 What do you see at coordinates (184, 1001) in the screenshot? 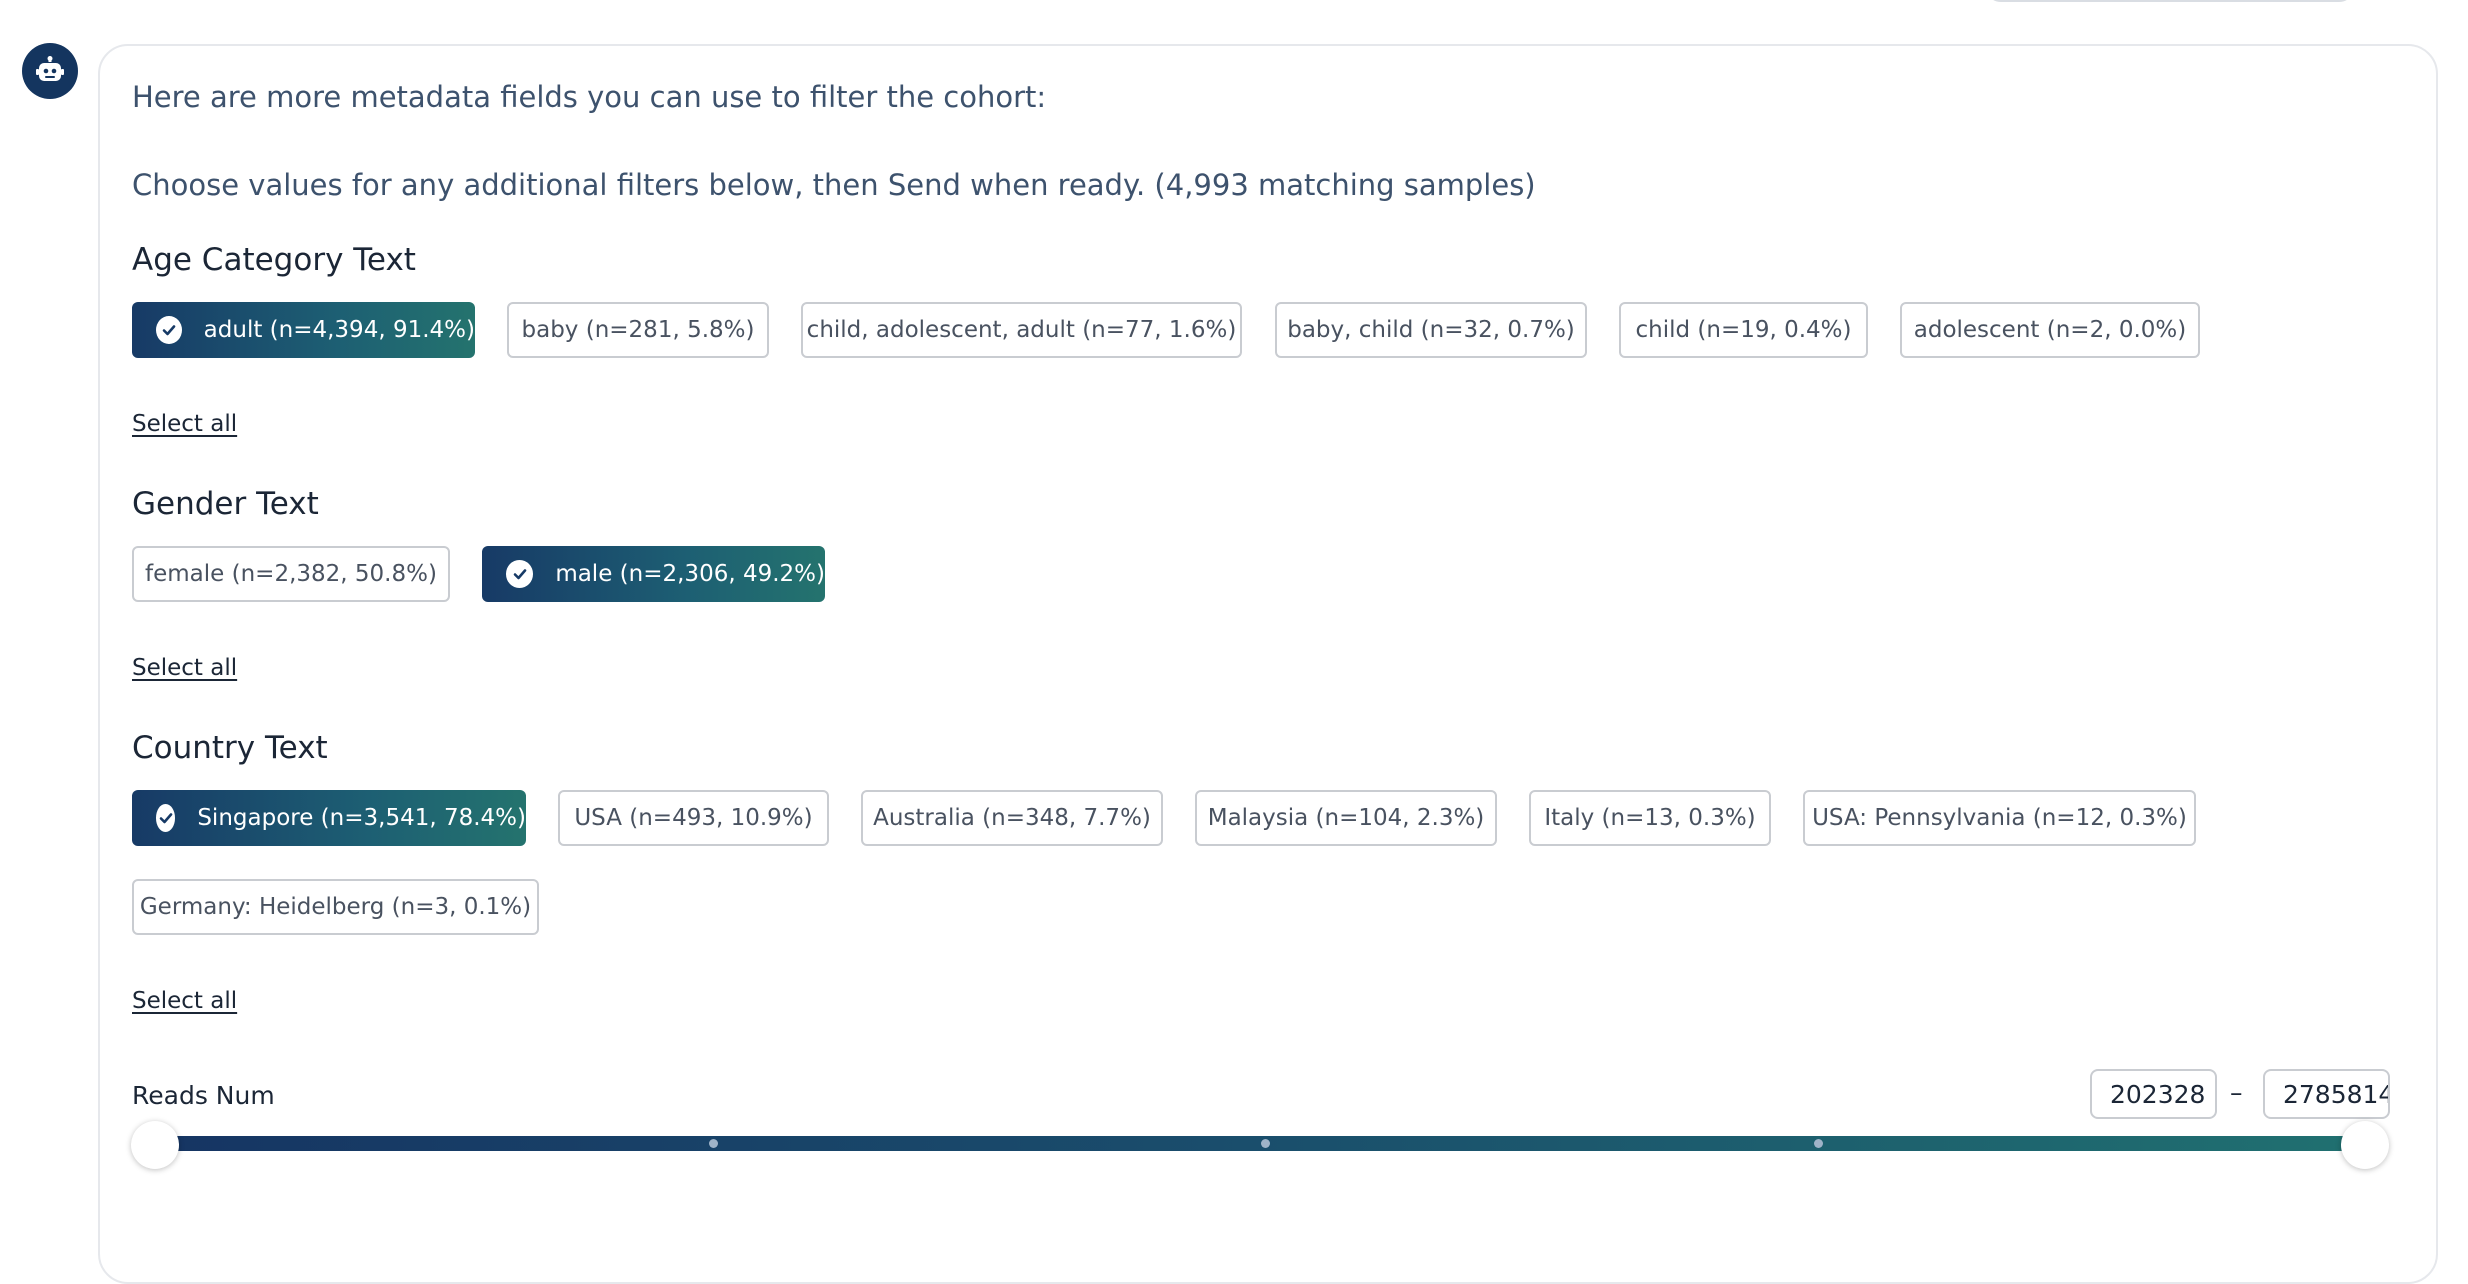
I see `country-select-all-link: Select all` at bounding box center [184, 1001].